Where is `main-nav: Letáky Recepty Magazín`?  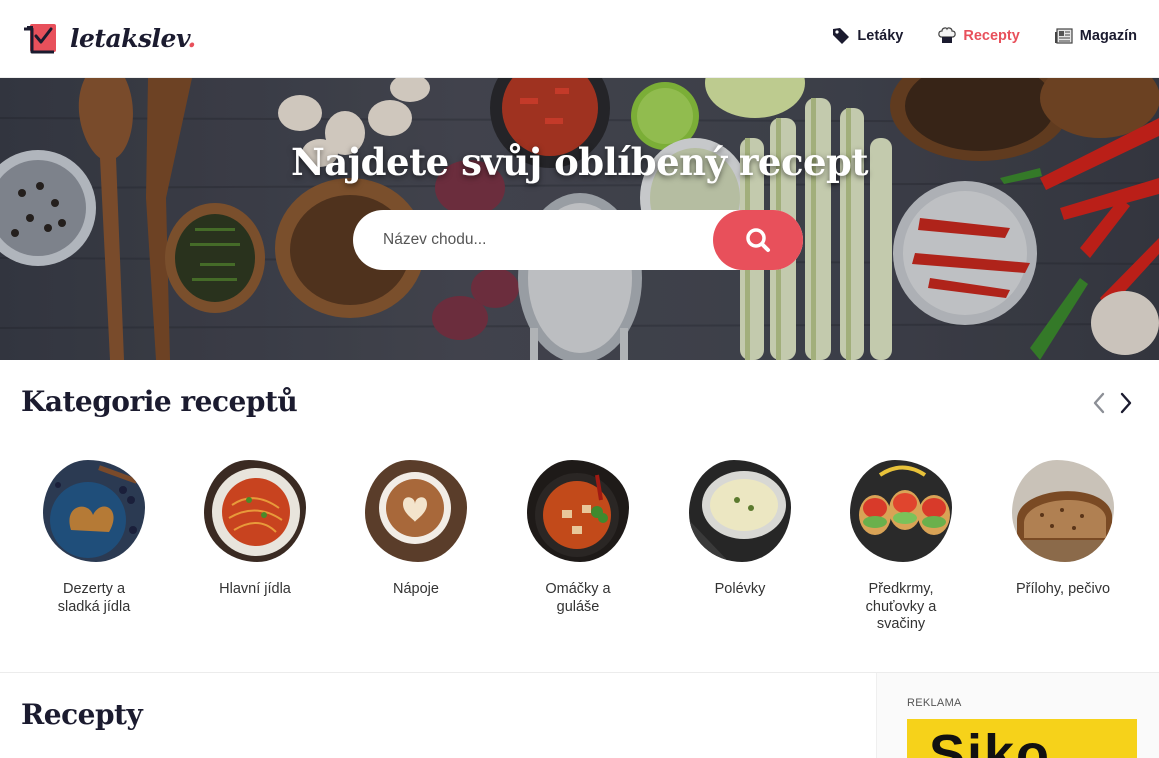 main-nav: Letáky Recepty Magazín is located at coordinates (967, 36).